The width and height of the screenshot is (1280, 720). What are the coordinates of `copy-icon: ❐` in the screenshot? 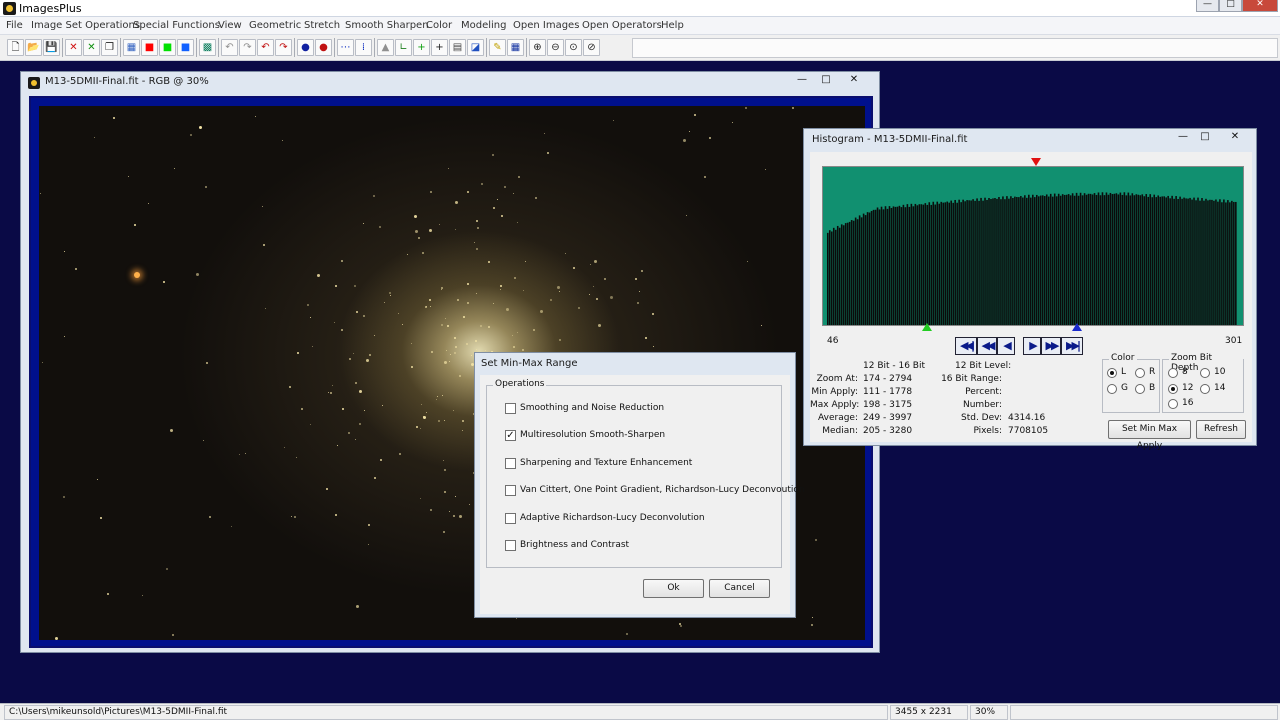 It's located at (109, 47).